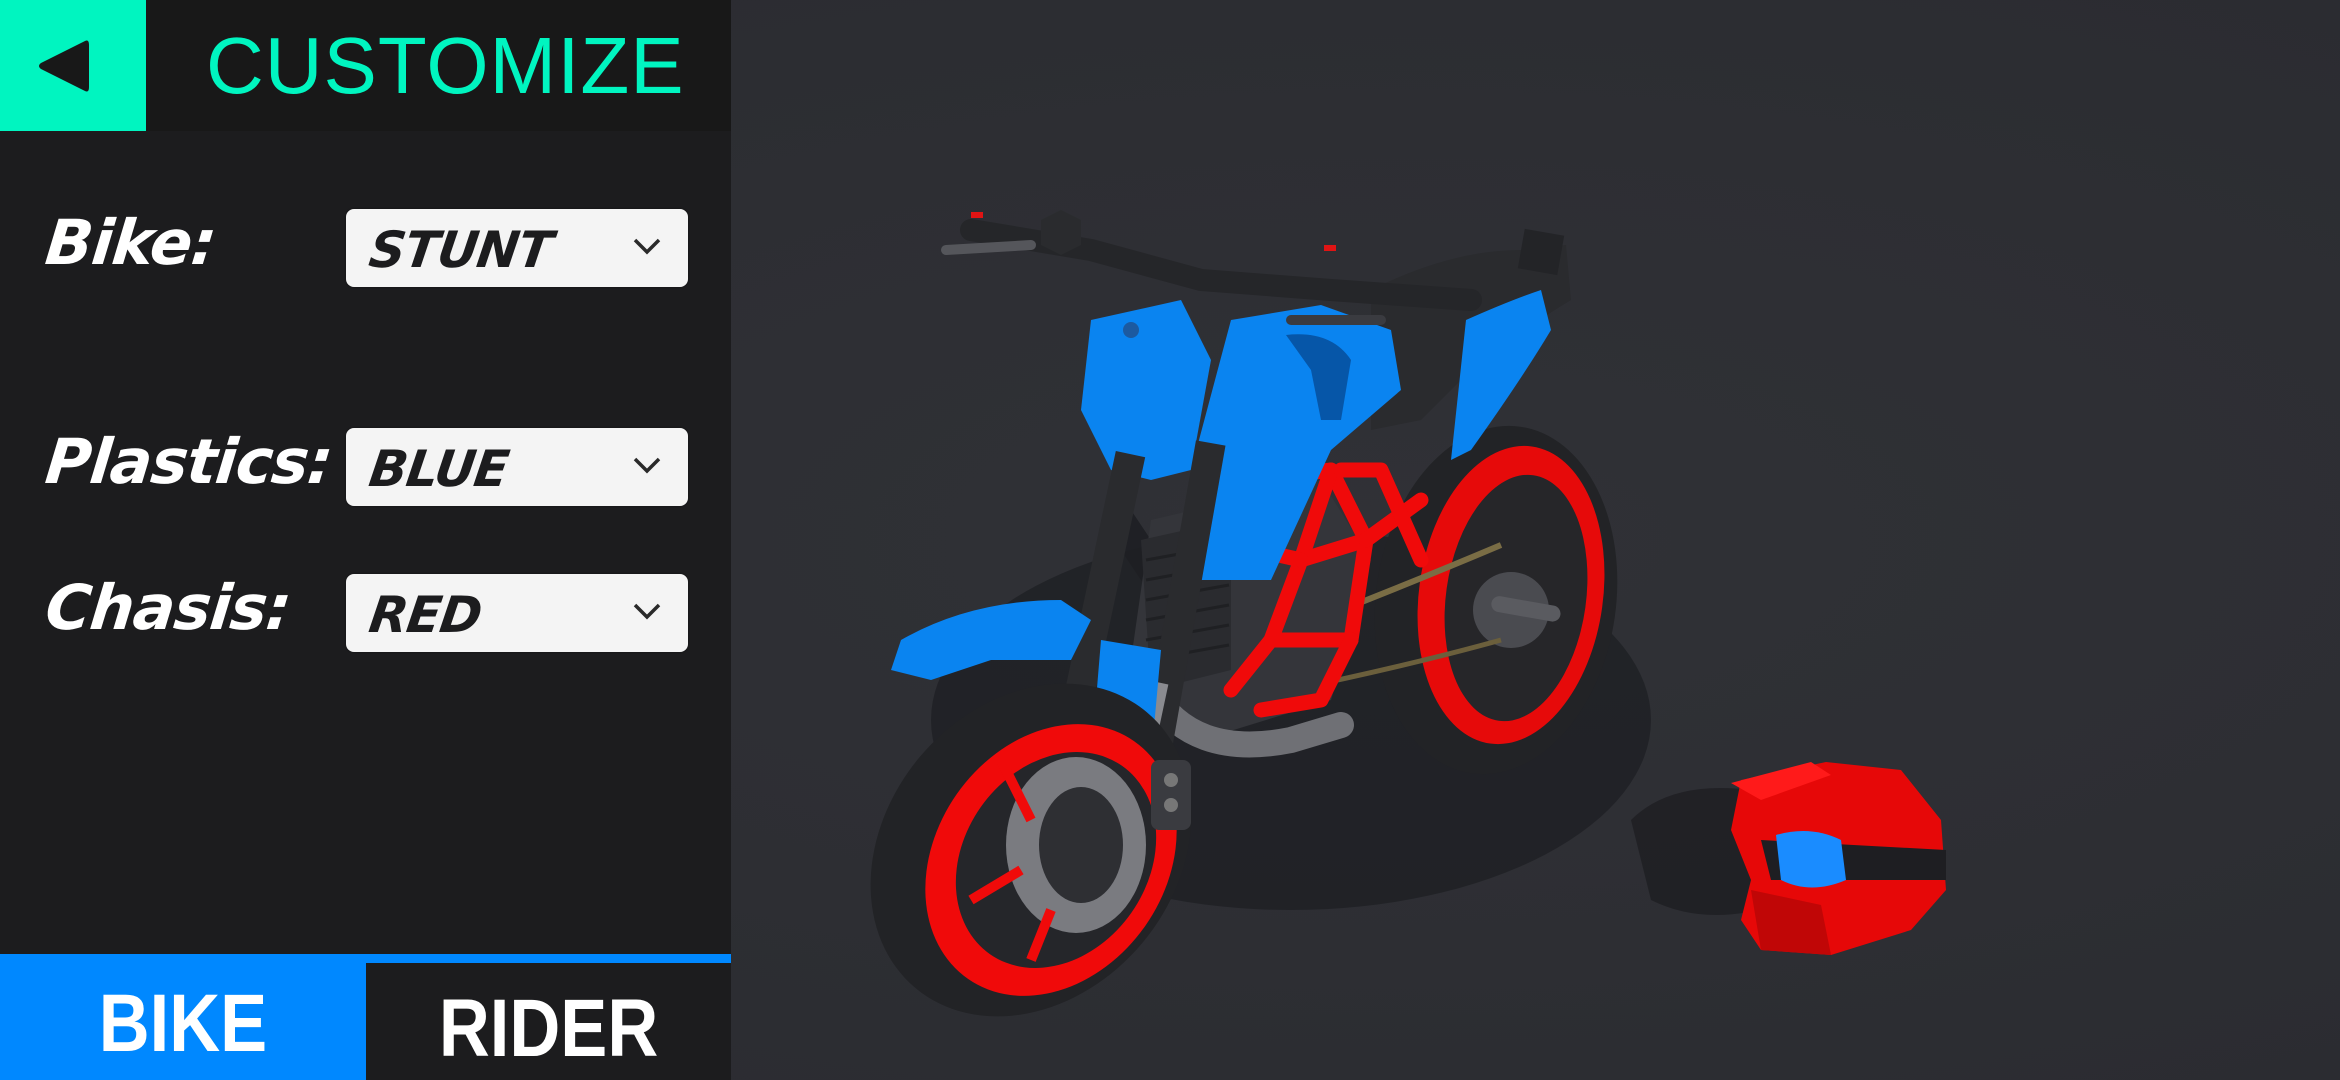  I want to click on chasis-color-value: RED, so click(425, 615).